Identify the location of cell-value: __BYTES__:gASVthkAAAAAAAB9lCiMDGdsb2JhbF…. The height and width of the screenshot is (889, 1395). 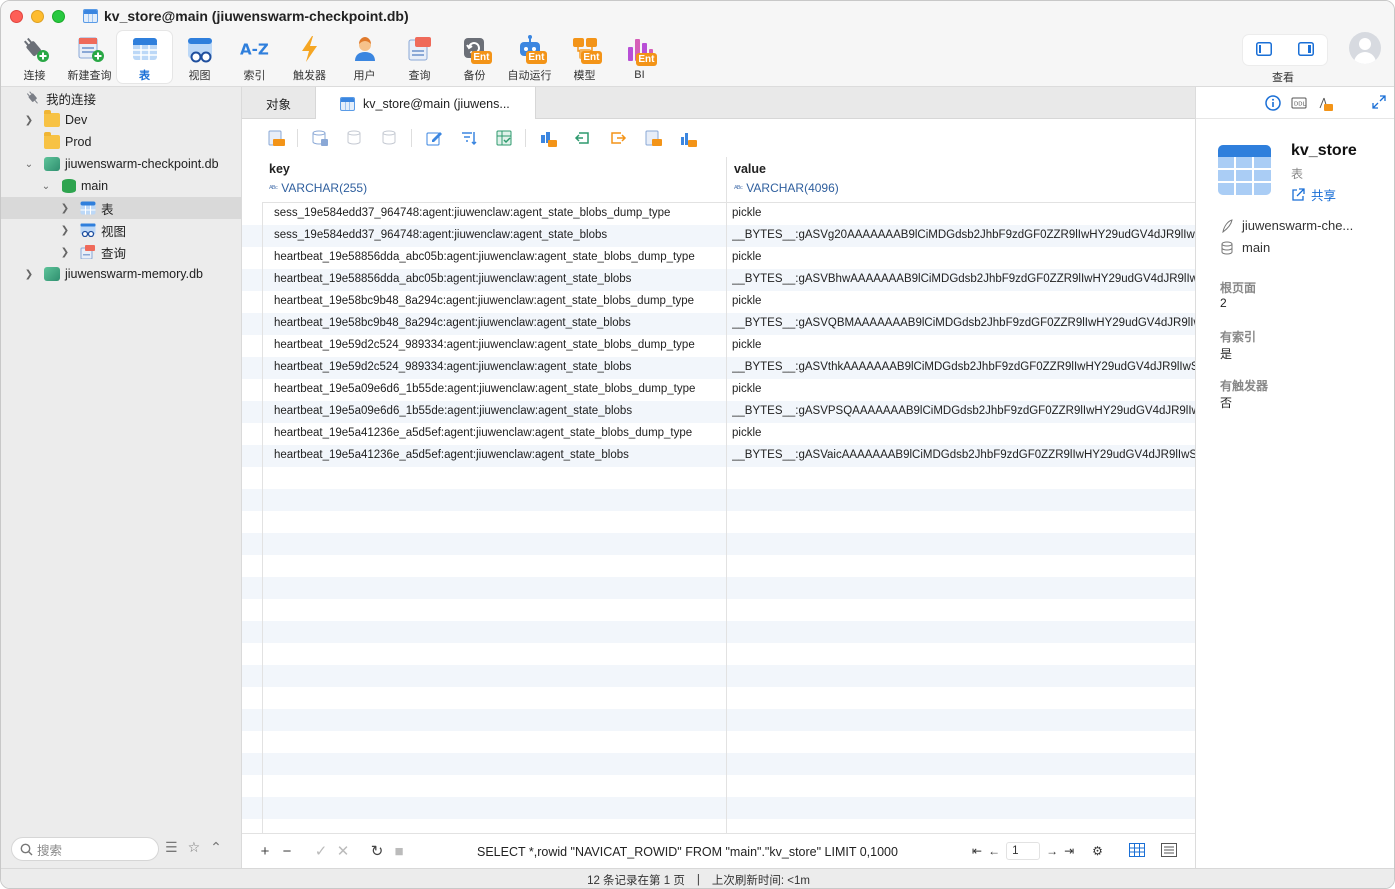
(963, 367).